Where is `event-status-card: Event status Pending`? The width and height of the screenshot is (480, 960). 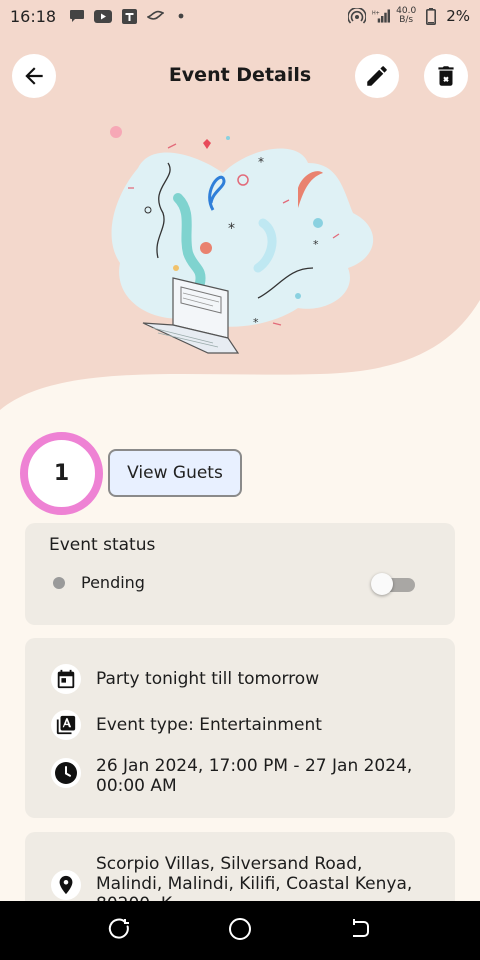 event-status-card: Event status Pending is located at coordinates (240, 574).